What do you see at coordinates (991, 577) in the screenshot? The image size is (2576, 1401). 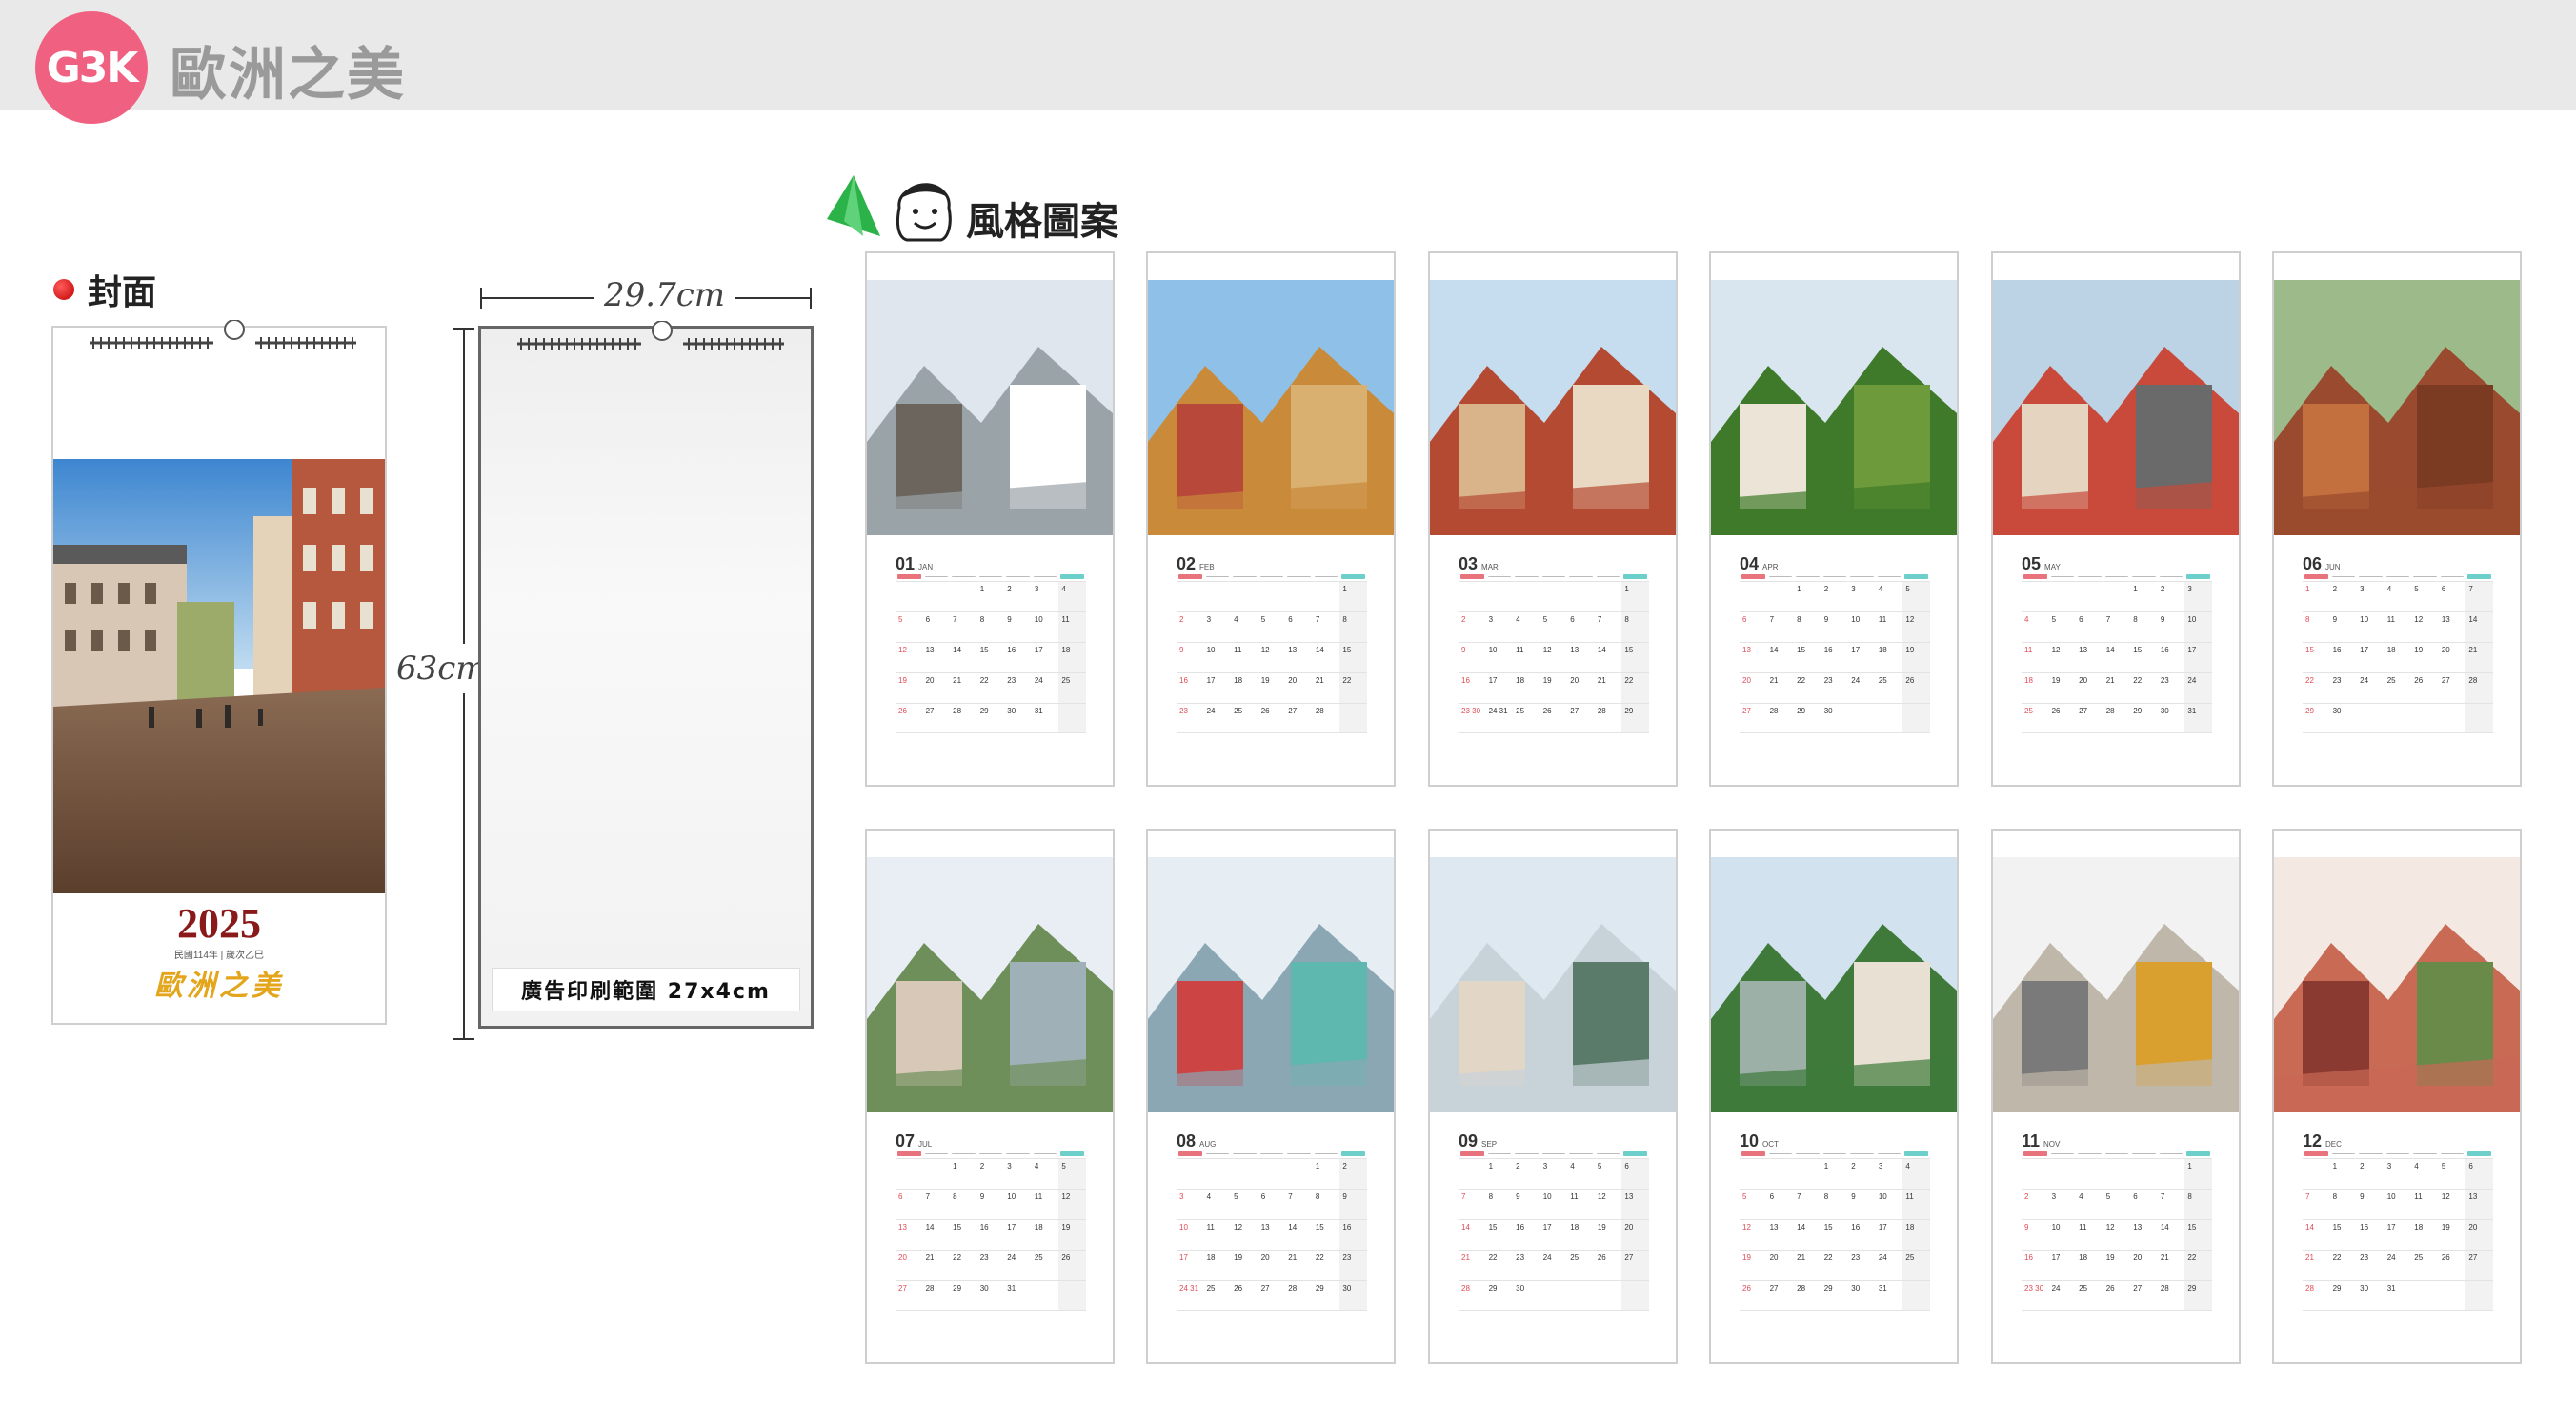 I see `weekday-header` at bounding box center [991, 577].